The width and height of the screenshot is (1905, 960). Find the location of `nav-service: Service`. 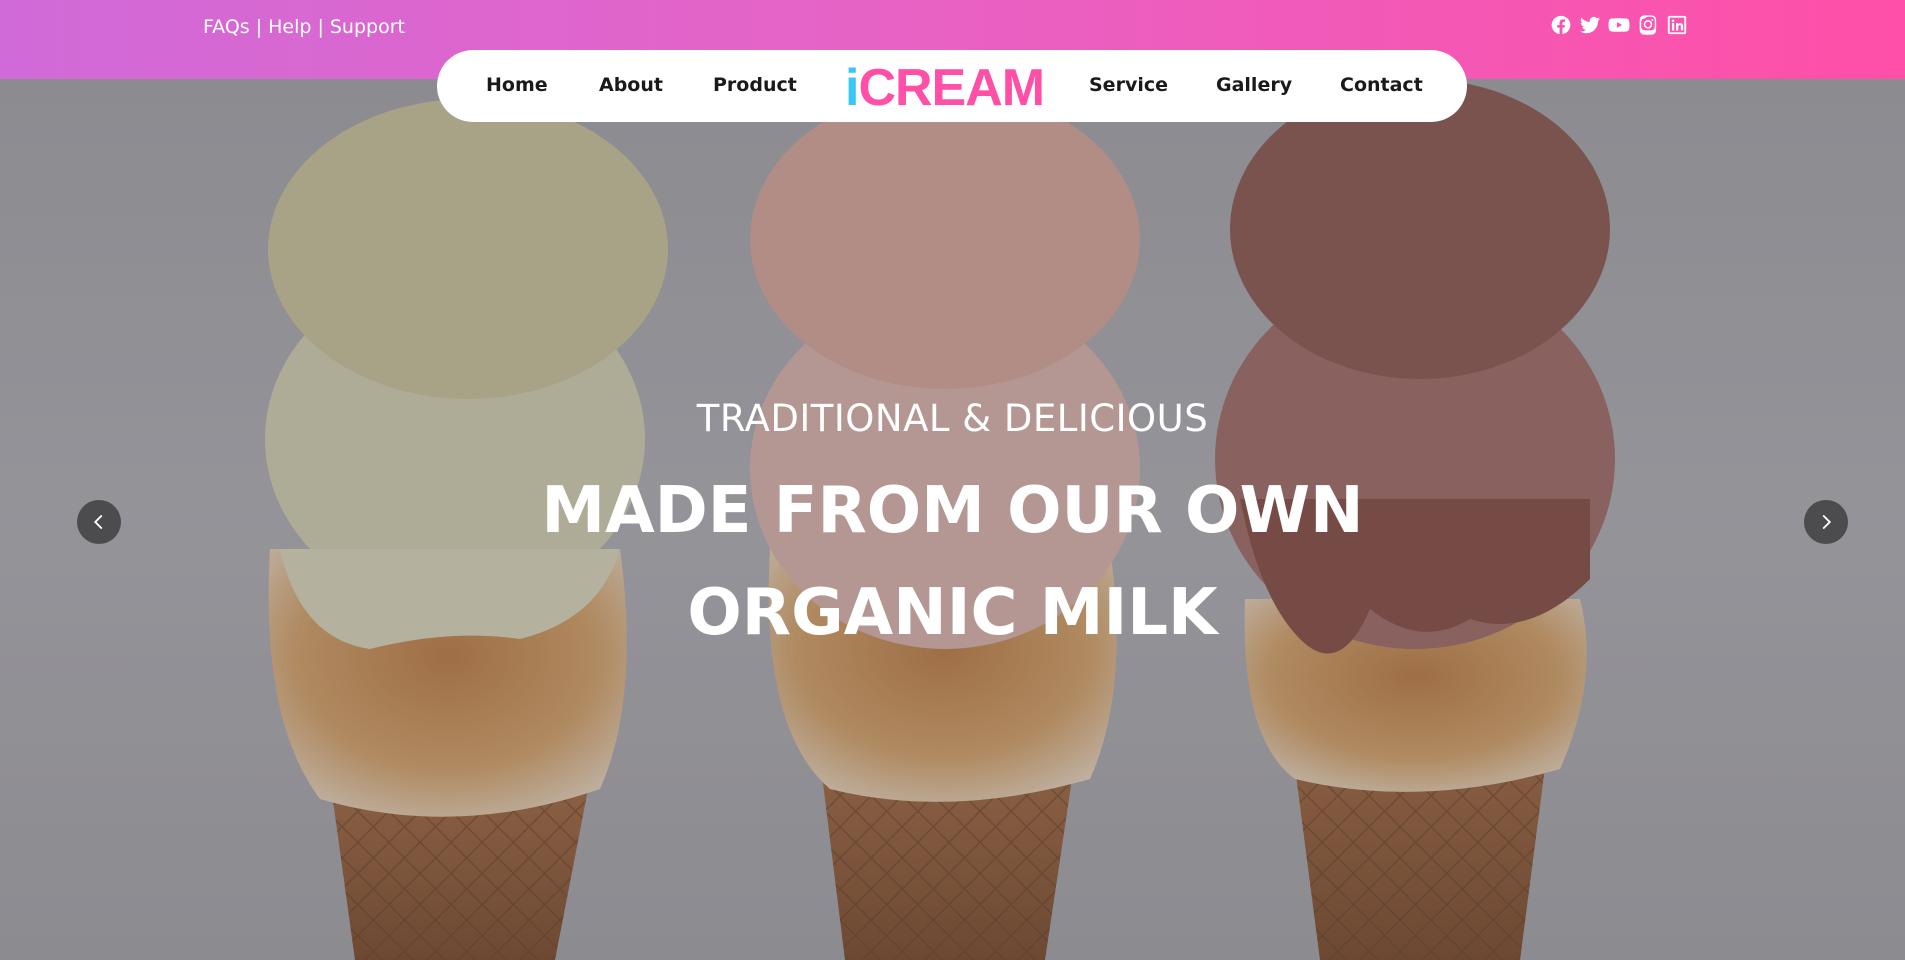

nav-service: Service is located at coordinates (1128, 85).